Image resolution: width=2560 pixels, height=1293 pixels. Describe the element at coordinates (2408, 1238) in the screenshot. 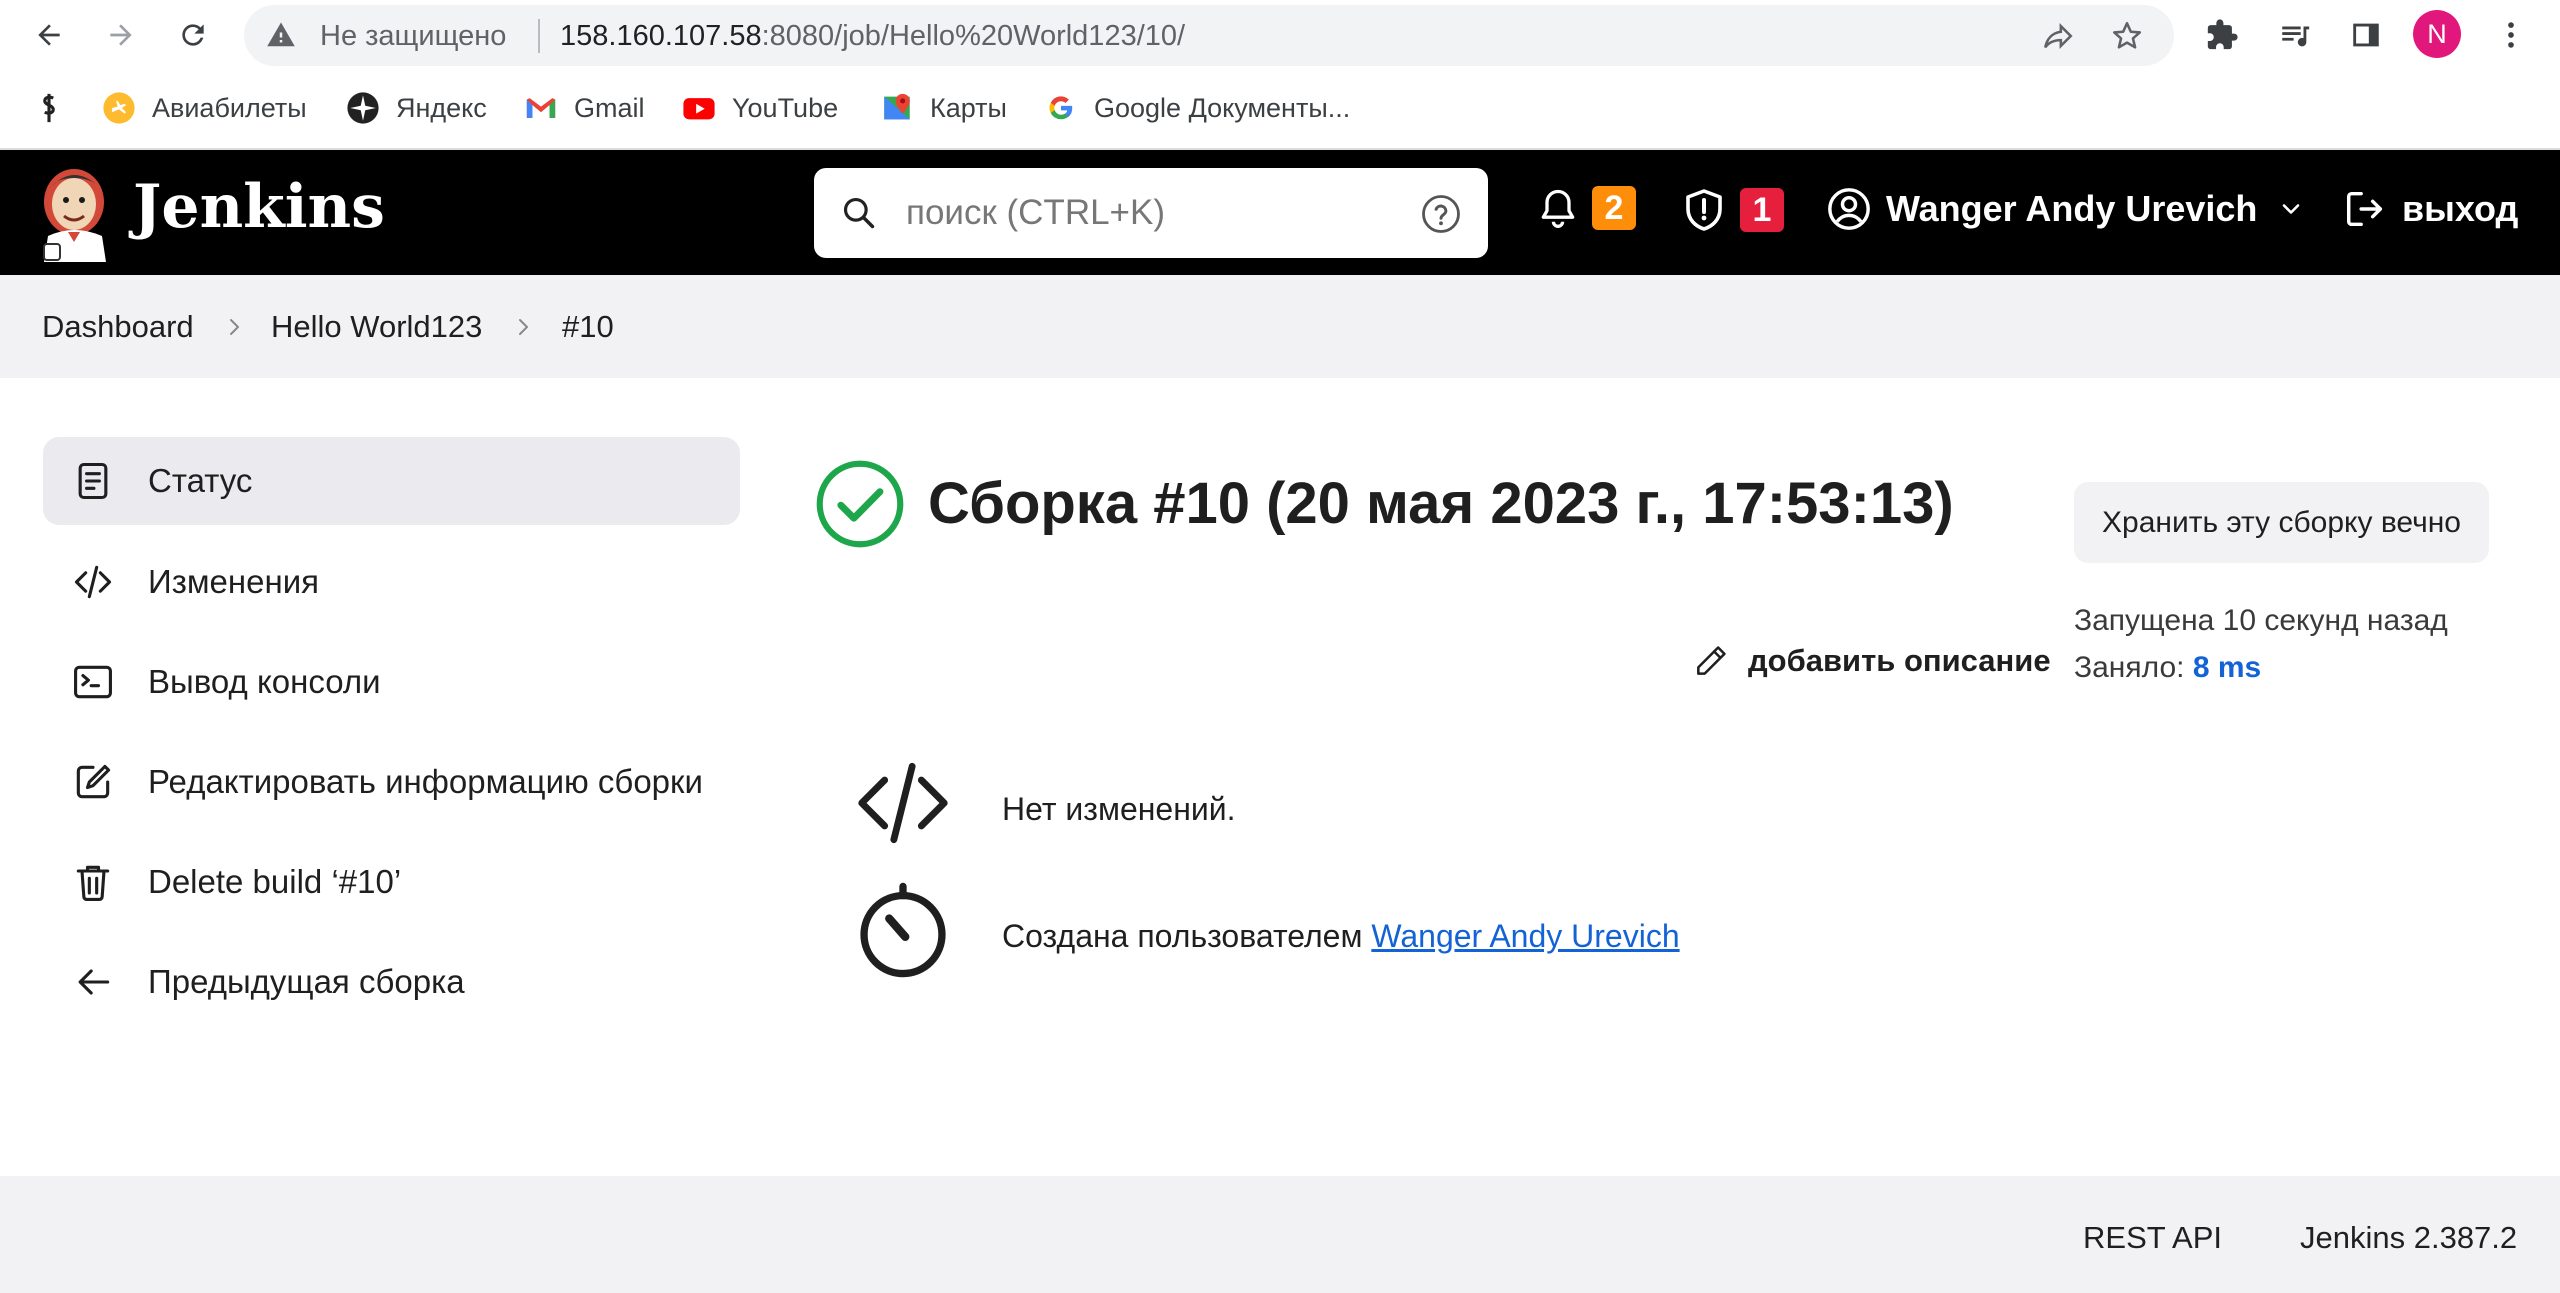

I see `jenkins-version-link: Jenkins 2.387.2` at that location.